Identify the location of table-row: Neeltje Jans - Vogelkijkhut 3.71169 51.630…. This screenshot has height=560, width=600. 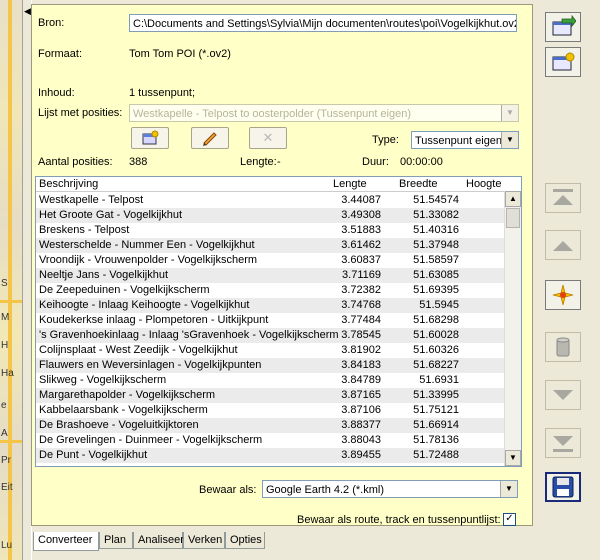
(270, 275).